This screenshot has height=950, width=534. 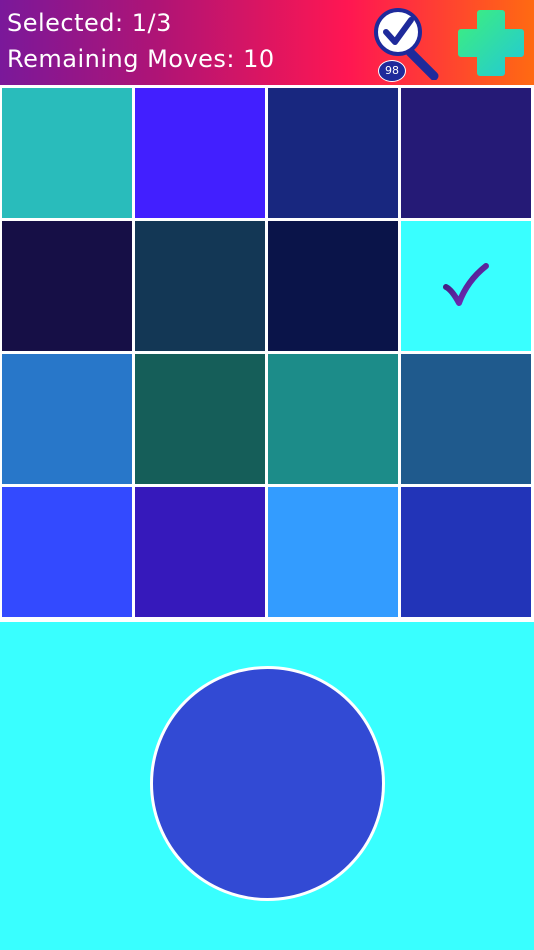 I want to click on hint-count-badge: 98, so click(x=392, y=71).